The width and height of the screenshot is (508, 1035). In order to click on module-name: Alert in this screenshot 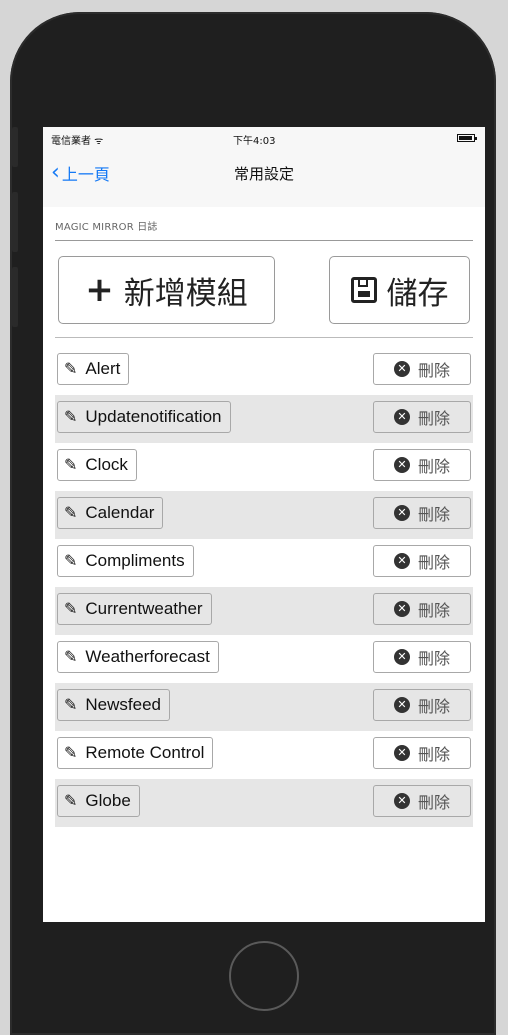, I will do `click(103, 368)`.